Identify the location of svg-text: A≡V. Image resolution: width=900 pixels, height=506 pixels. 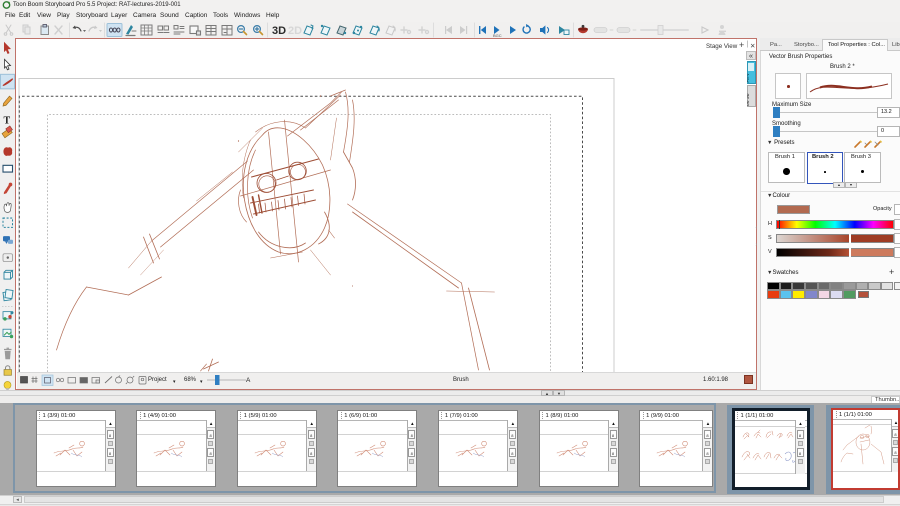
(749, 77).